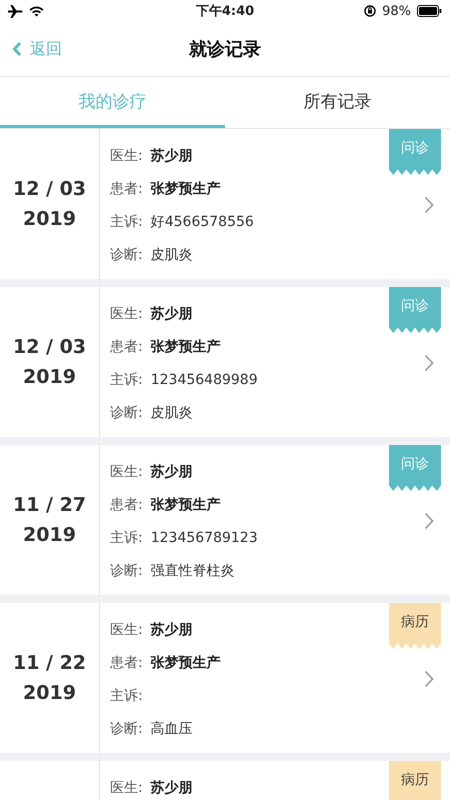  I want to click on field-value: 高血压, so click(171, 729).